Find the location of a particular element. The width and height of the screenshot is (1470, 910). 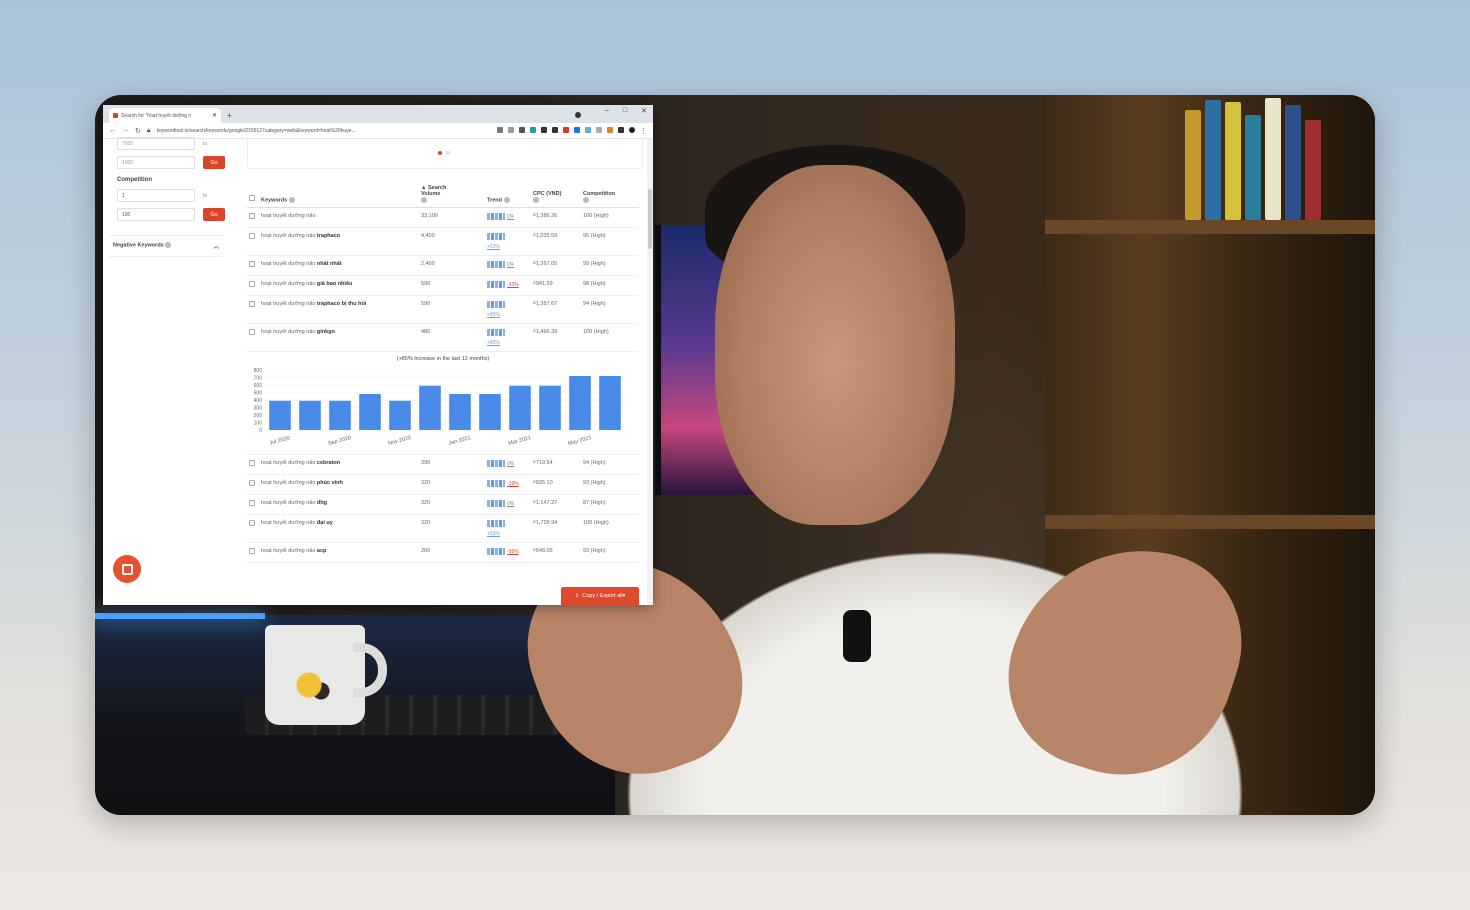

minimize-icon: – is located at coordinates (607, 111).